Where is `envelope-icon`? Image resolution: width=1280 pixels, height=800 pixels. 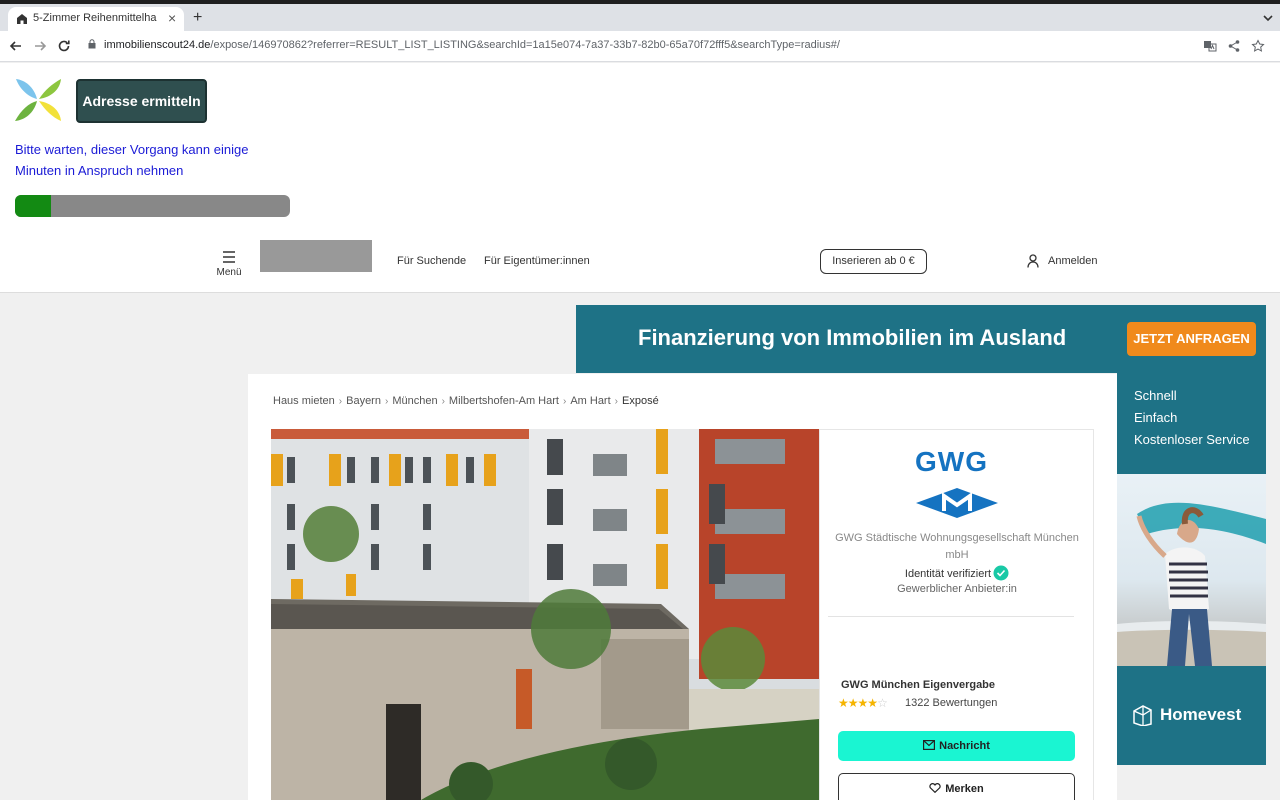 envelope-icon is located at coordinates (929, 745).